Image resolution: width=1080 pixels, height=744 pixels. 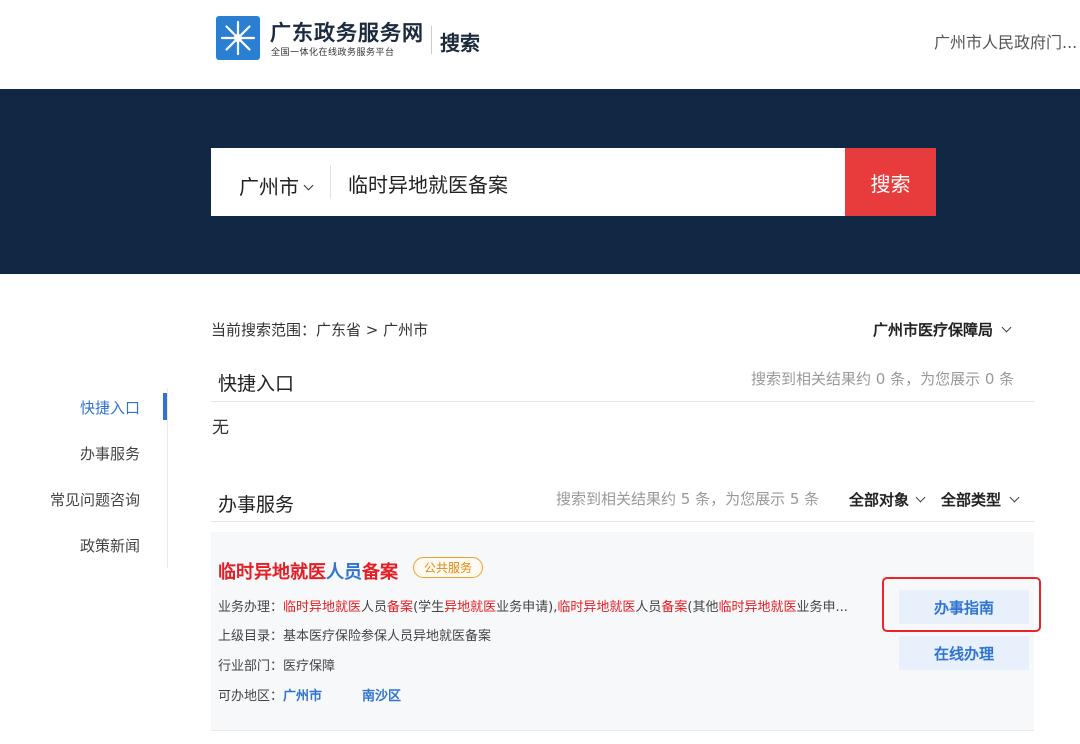 What do you see at coordinates (220, 428) in the screenshot?
I see `empty-result: 无` at bounding box center [220, 428].